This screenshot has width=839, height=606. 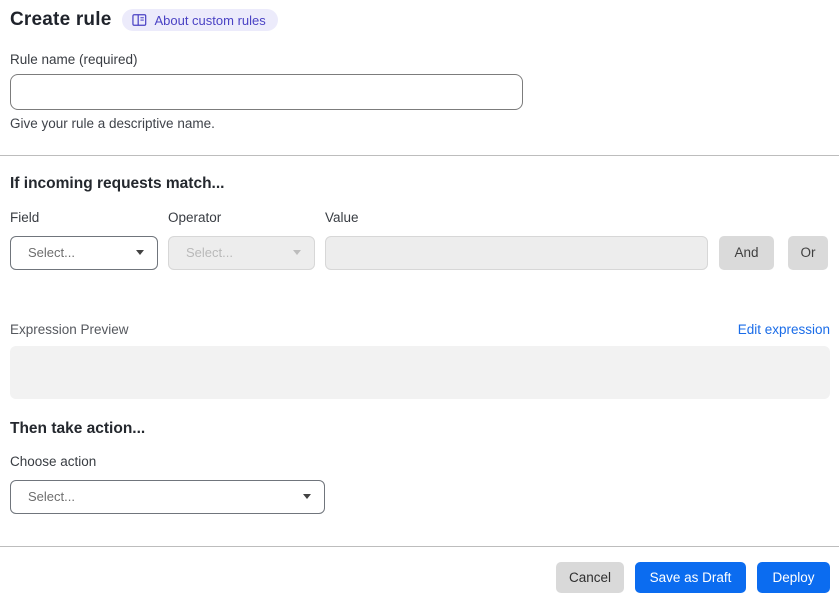 What do you see at coordinates (266, 91) in the screenshot?
I see `rule-name-input` at bounding box center [266, 91].